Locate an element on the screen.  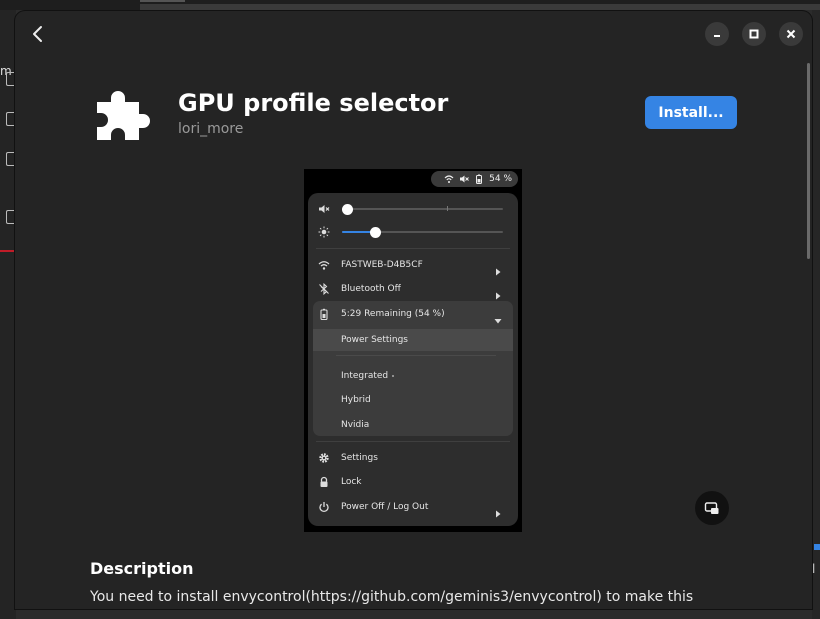
screenshot-toggle-button is located at coordinates (712, 508).